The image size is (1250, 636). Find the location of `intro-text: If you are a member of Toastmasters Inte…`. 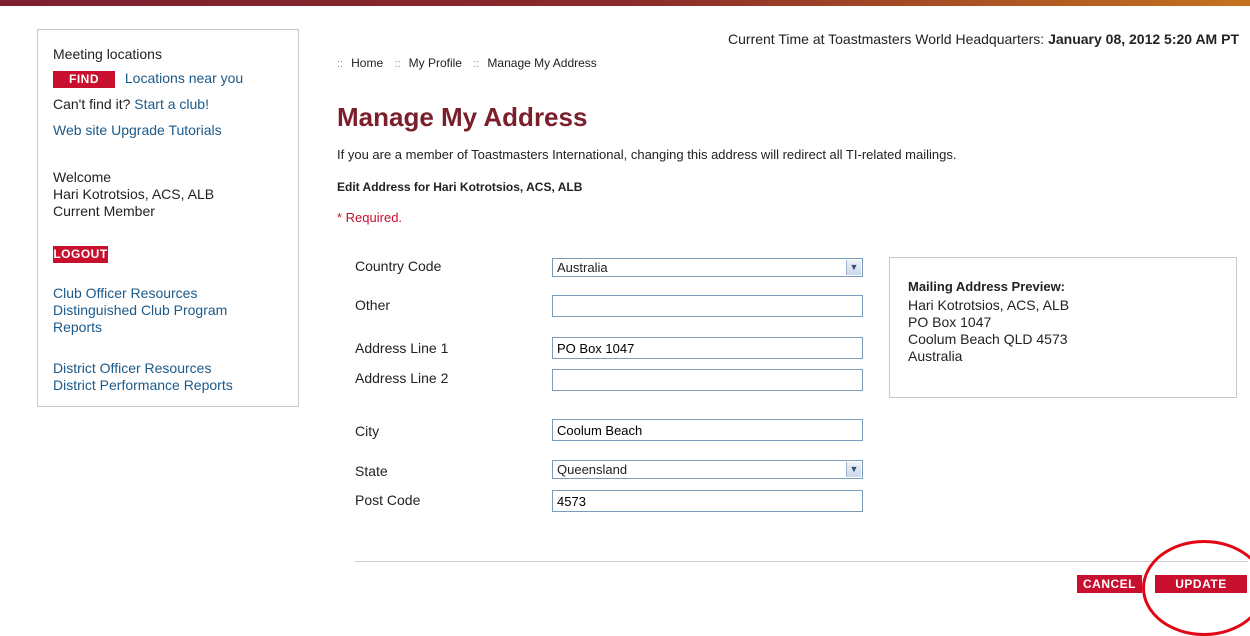

intro-text: If you are a member of Toastmasters Inte… is located at coordinates (647, 154).